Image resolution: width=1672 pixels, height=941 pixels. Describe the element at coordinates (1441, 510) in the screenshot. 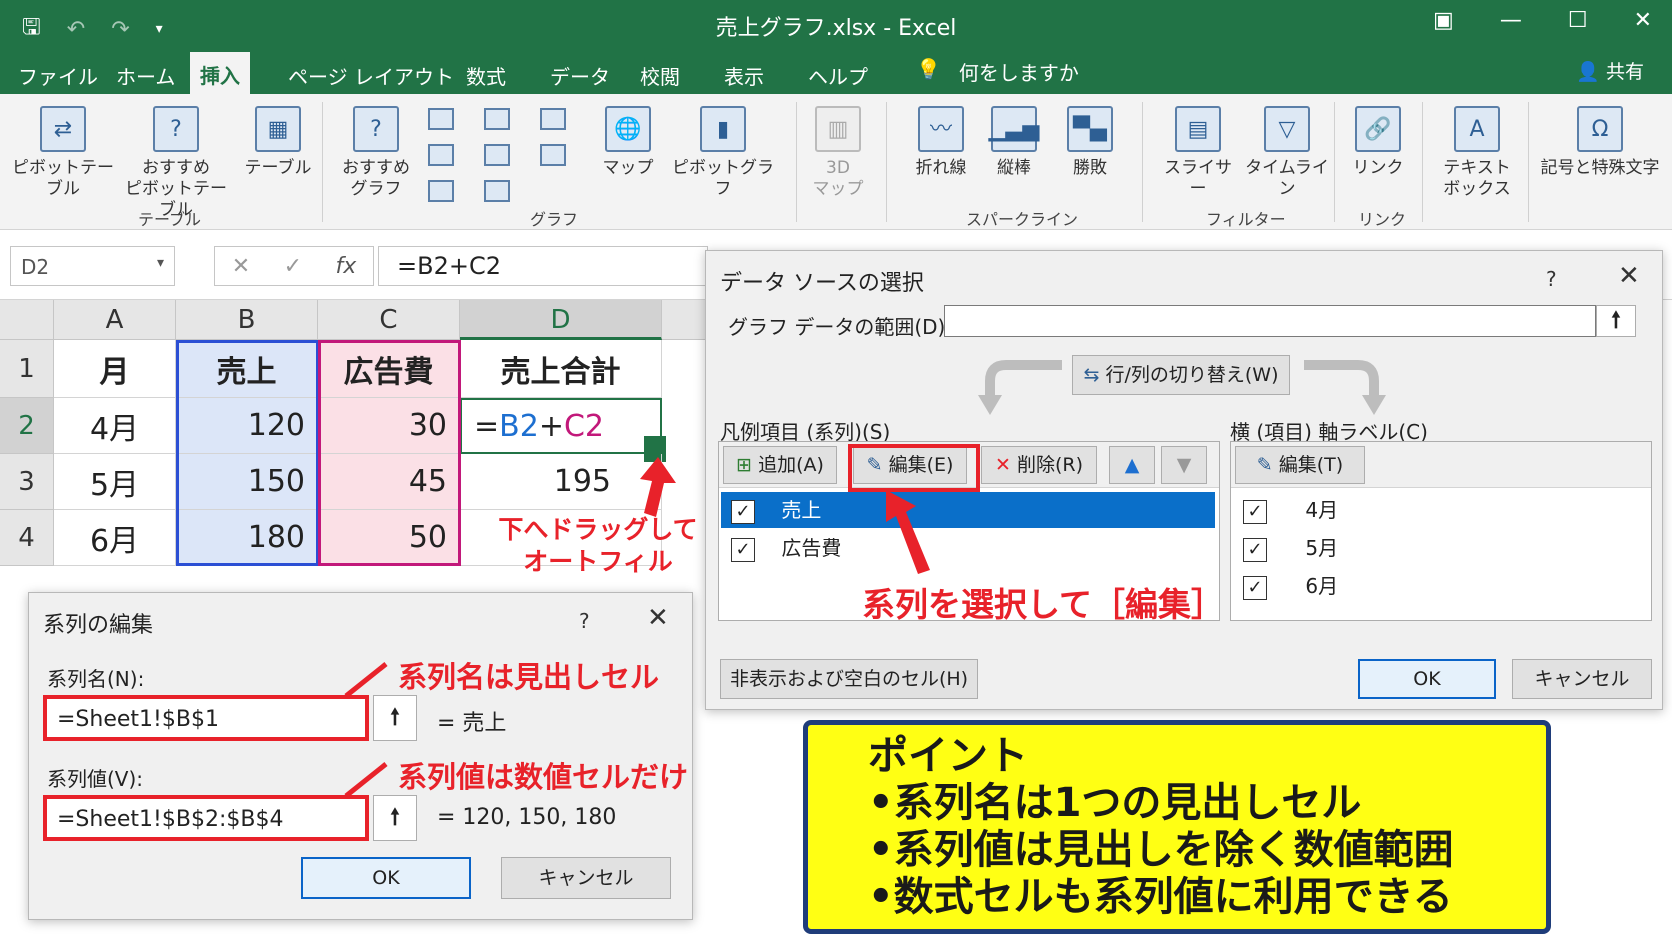

I see `category-item: ✓ 4月` at that location.